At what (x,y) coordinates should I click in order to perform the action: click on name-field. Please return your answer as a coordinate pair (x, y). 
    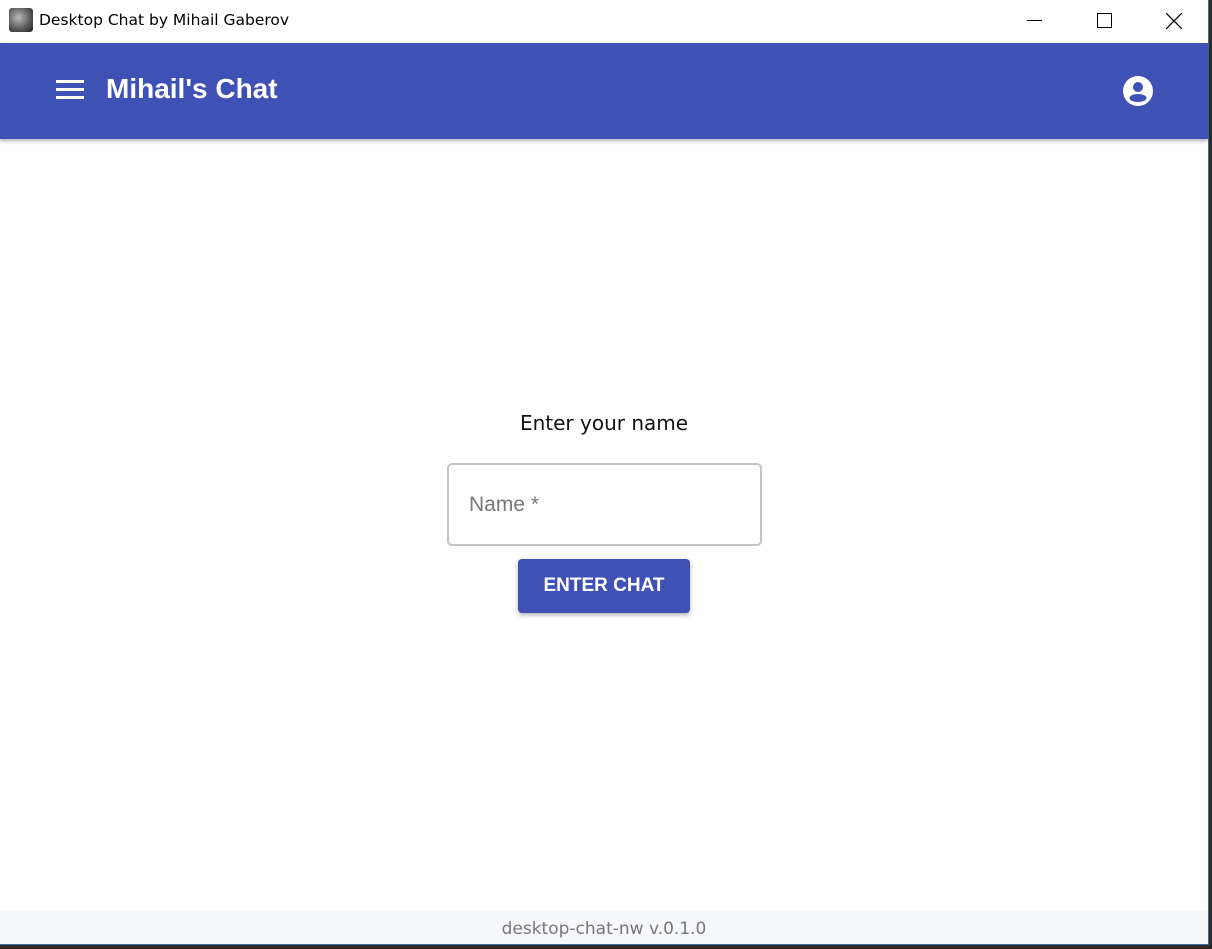
    Looking at the image, I should click on (604, 504).